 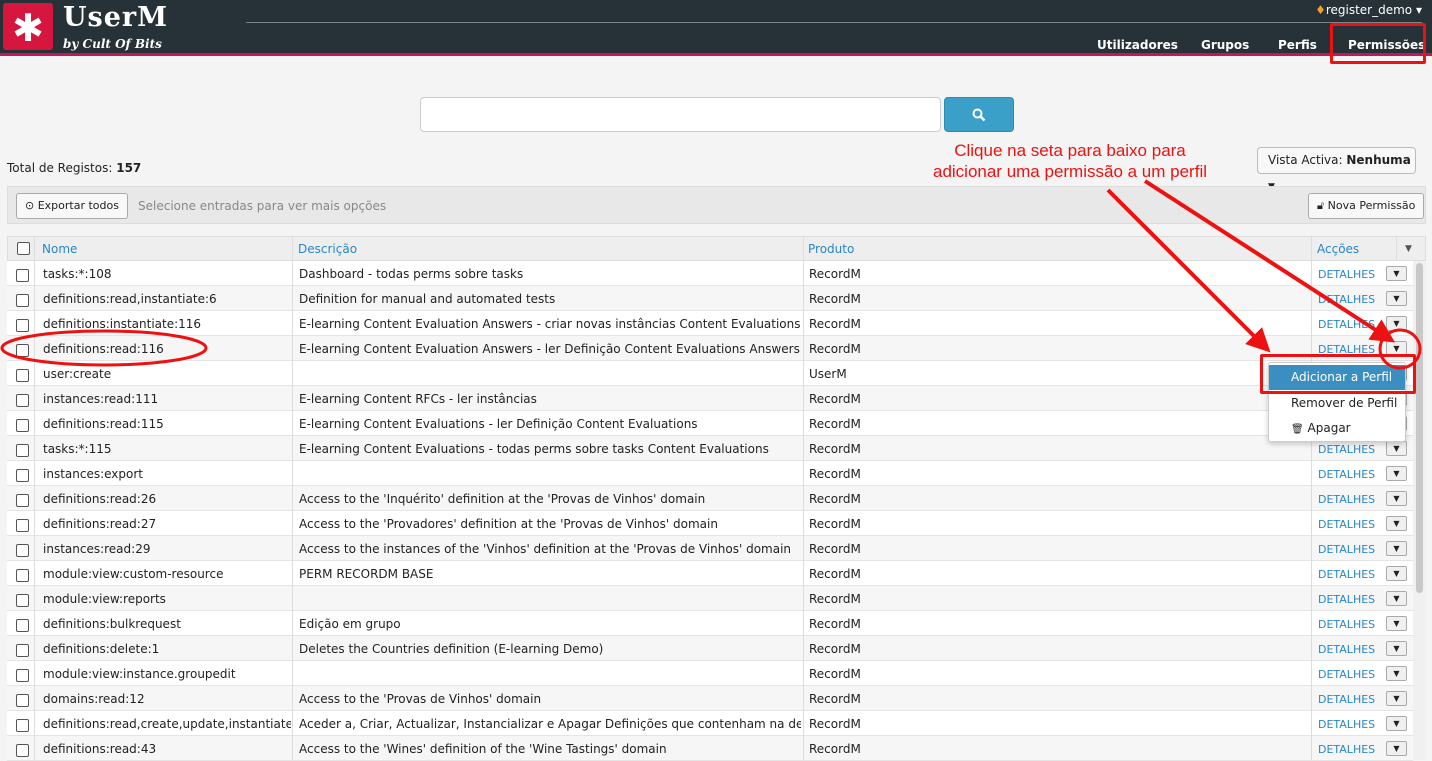 I want to click on ellipse-caret-highlight, so click(x=1400, y=349).